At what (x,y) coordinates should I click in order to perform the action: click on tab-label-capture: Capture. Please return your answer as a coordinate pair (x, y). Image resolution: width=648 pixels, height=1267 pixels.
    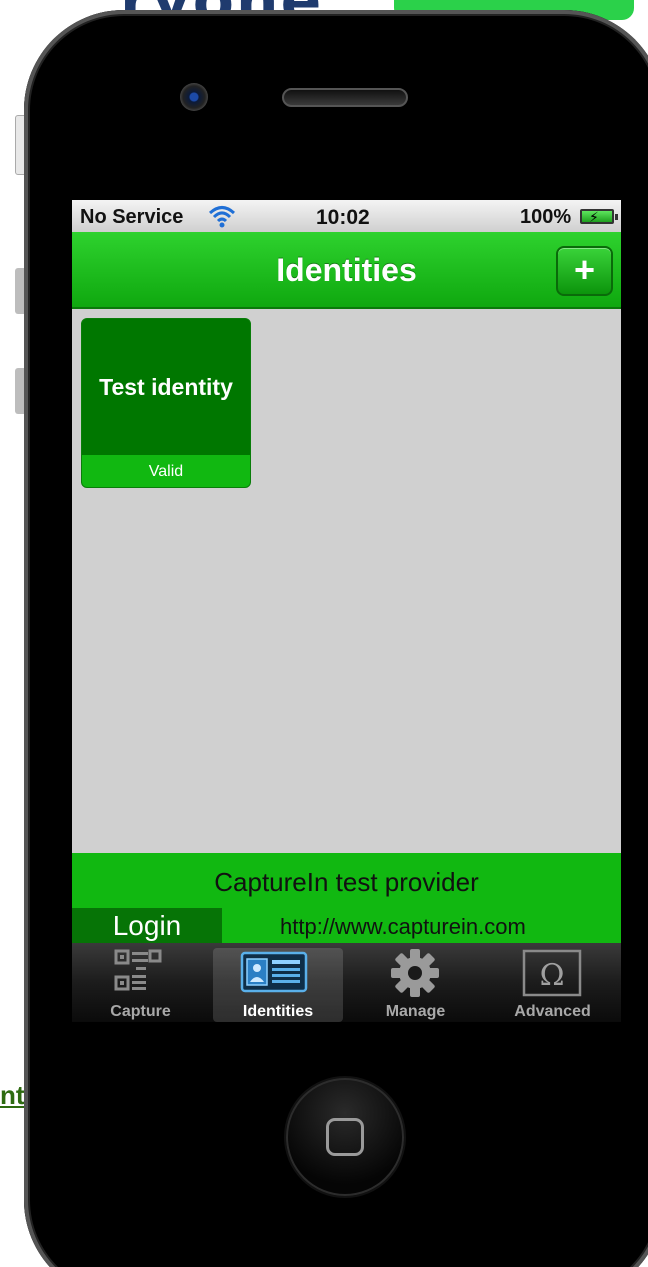
    Looking at the image, I should click on (140, 1011).